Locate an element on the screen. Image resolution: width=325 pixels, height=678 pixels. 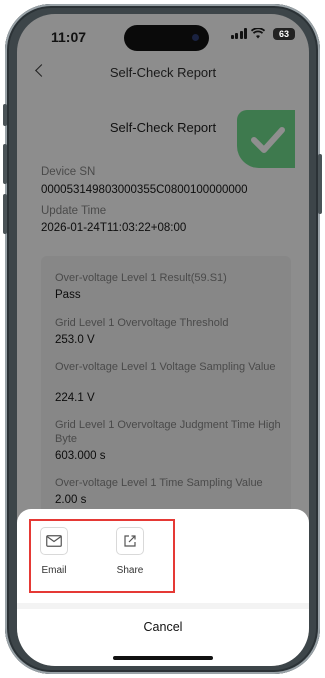
device-sn-label: Device SN is located at coordinates (68, 172).